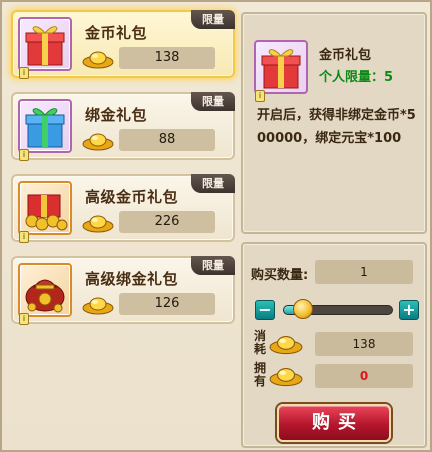 The image size is (432, 452). I want to click on item-name: 绑金礼包, so click(116, 115).